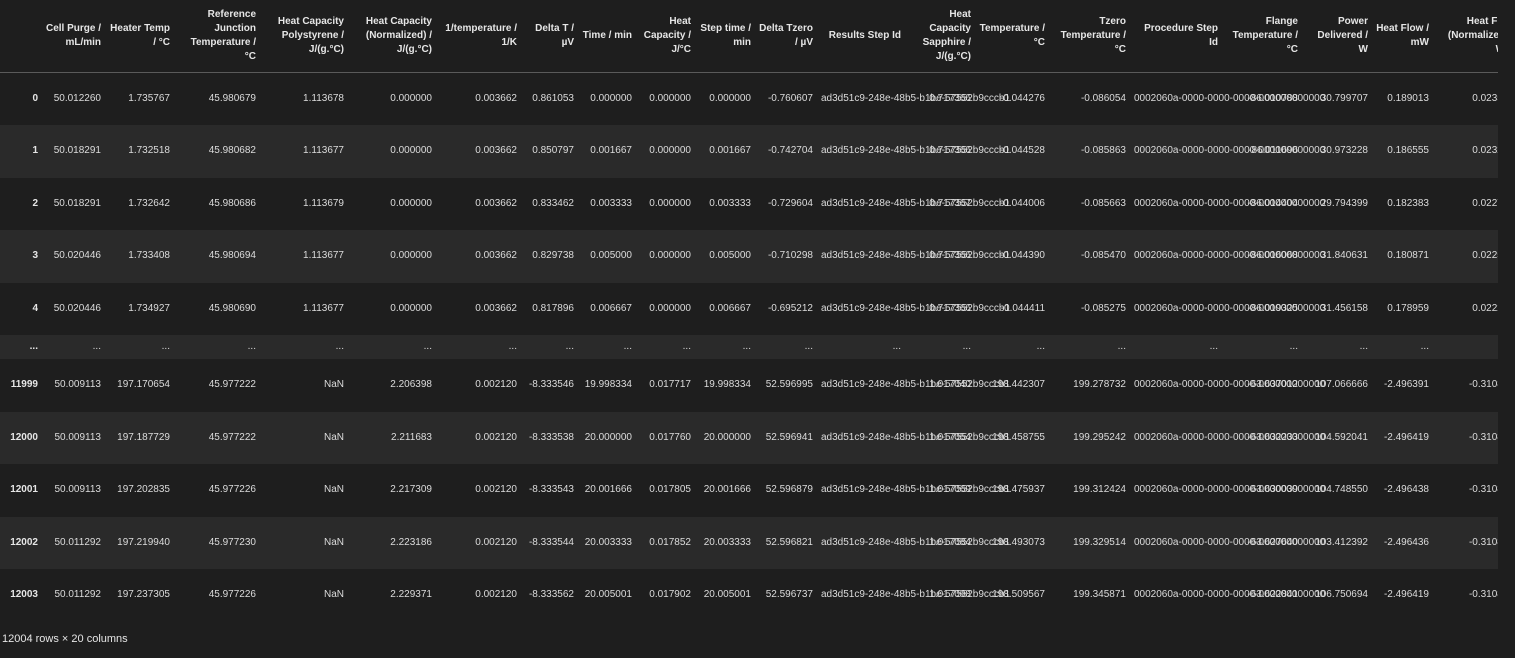  I want to click on table-cell: 0.189013, so click(1408, 98).